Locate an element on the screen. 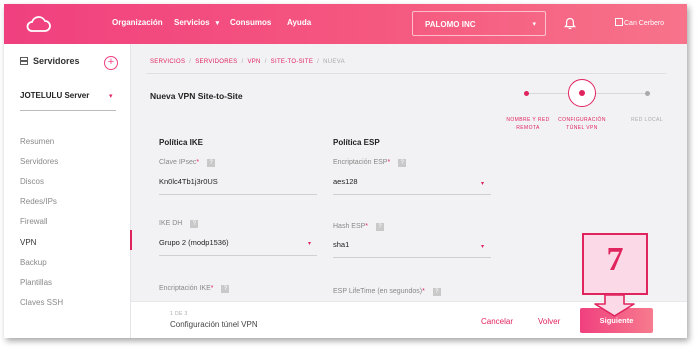 Image resolution: width=700 pixels, height=349 pixels. sidebar-title: Servidores is located at coordinates (50, 61).